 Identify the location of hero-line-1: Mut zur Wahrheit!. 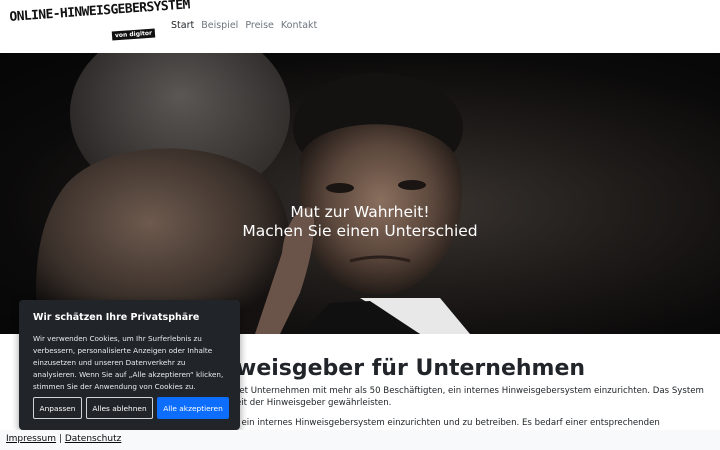
(360, 212).